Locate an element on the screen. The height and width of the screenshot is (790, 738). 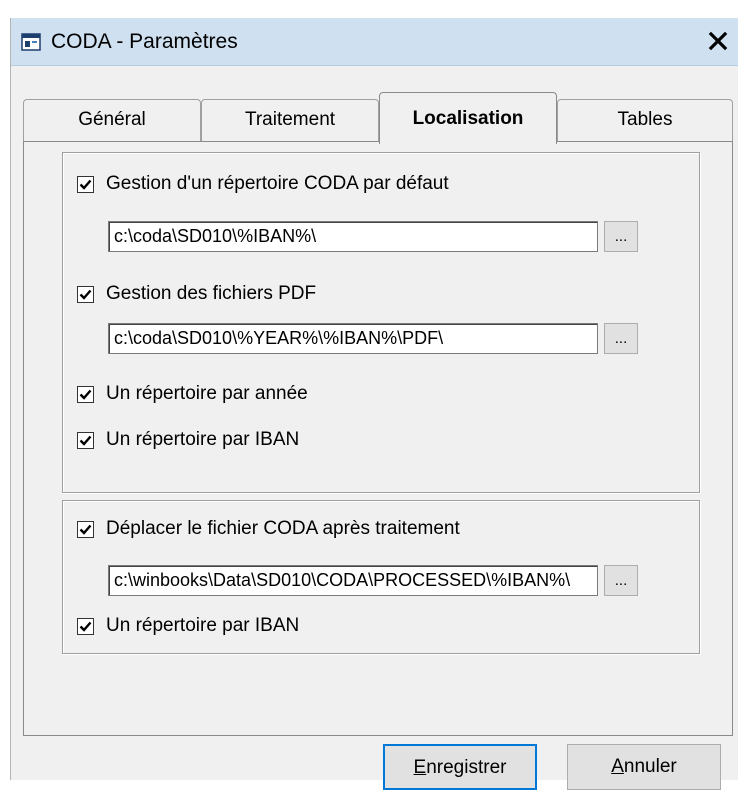
window-title: CODA - Paramètres is located at coordinates (144, 41).